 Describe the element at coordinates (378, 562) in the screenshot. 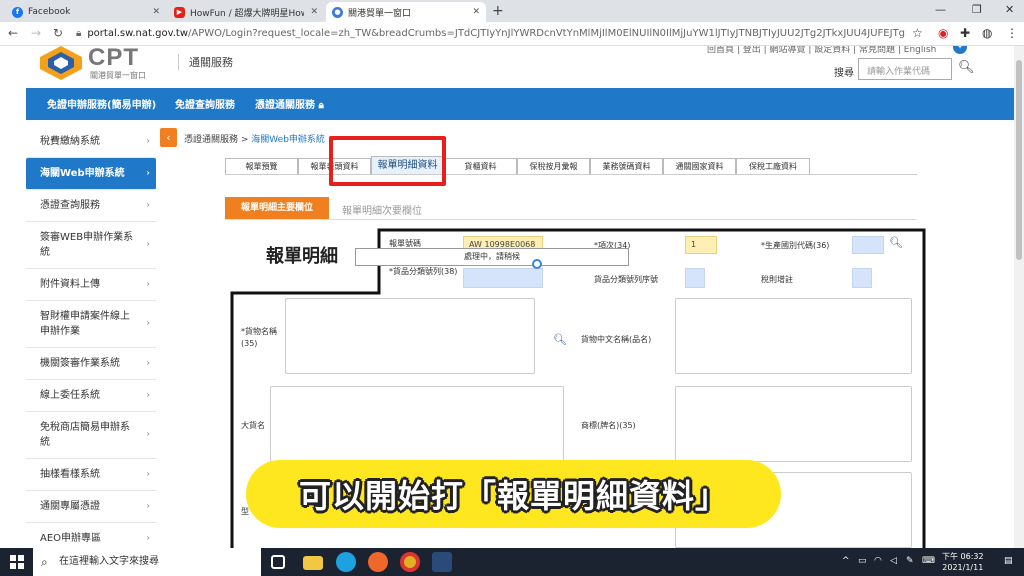

I see `firefox-icon` at that location.